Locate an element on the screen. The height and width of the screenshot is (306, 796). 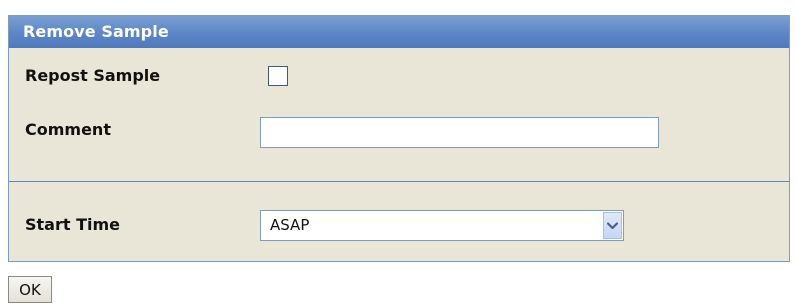
start-time-select: ASAP is located at coordinates (442, 225).